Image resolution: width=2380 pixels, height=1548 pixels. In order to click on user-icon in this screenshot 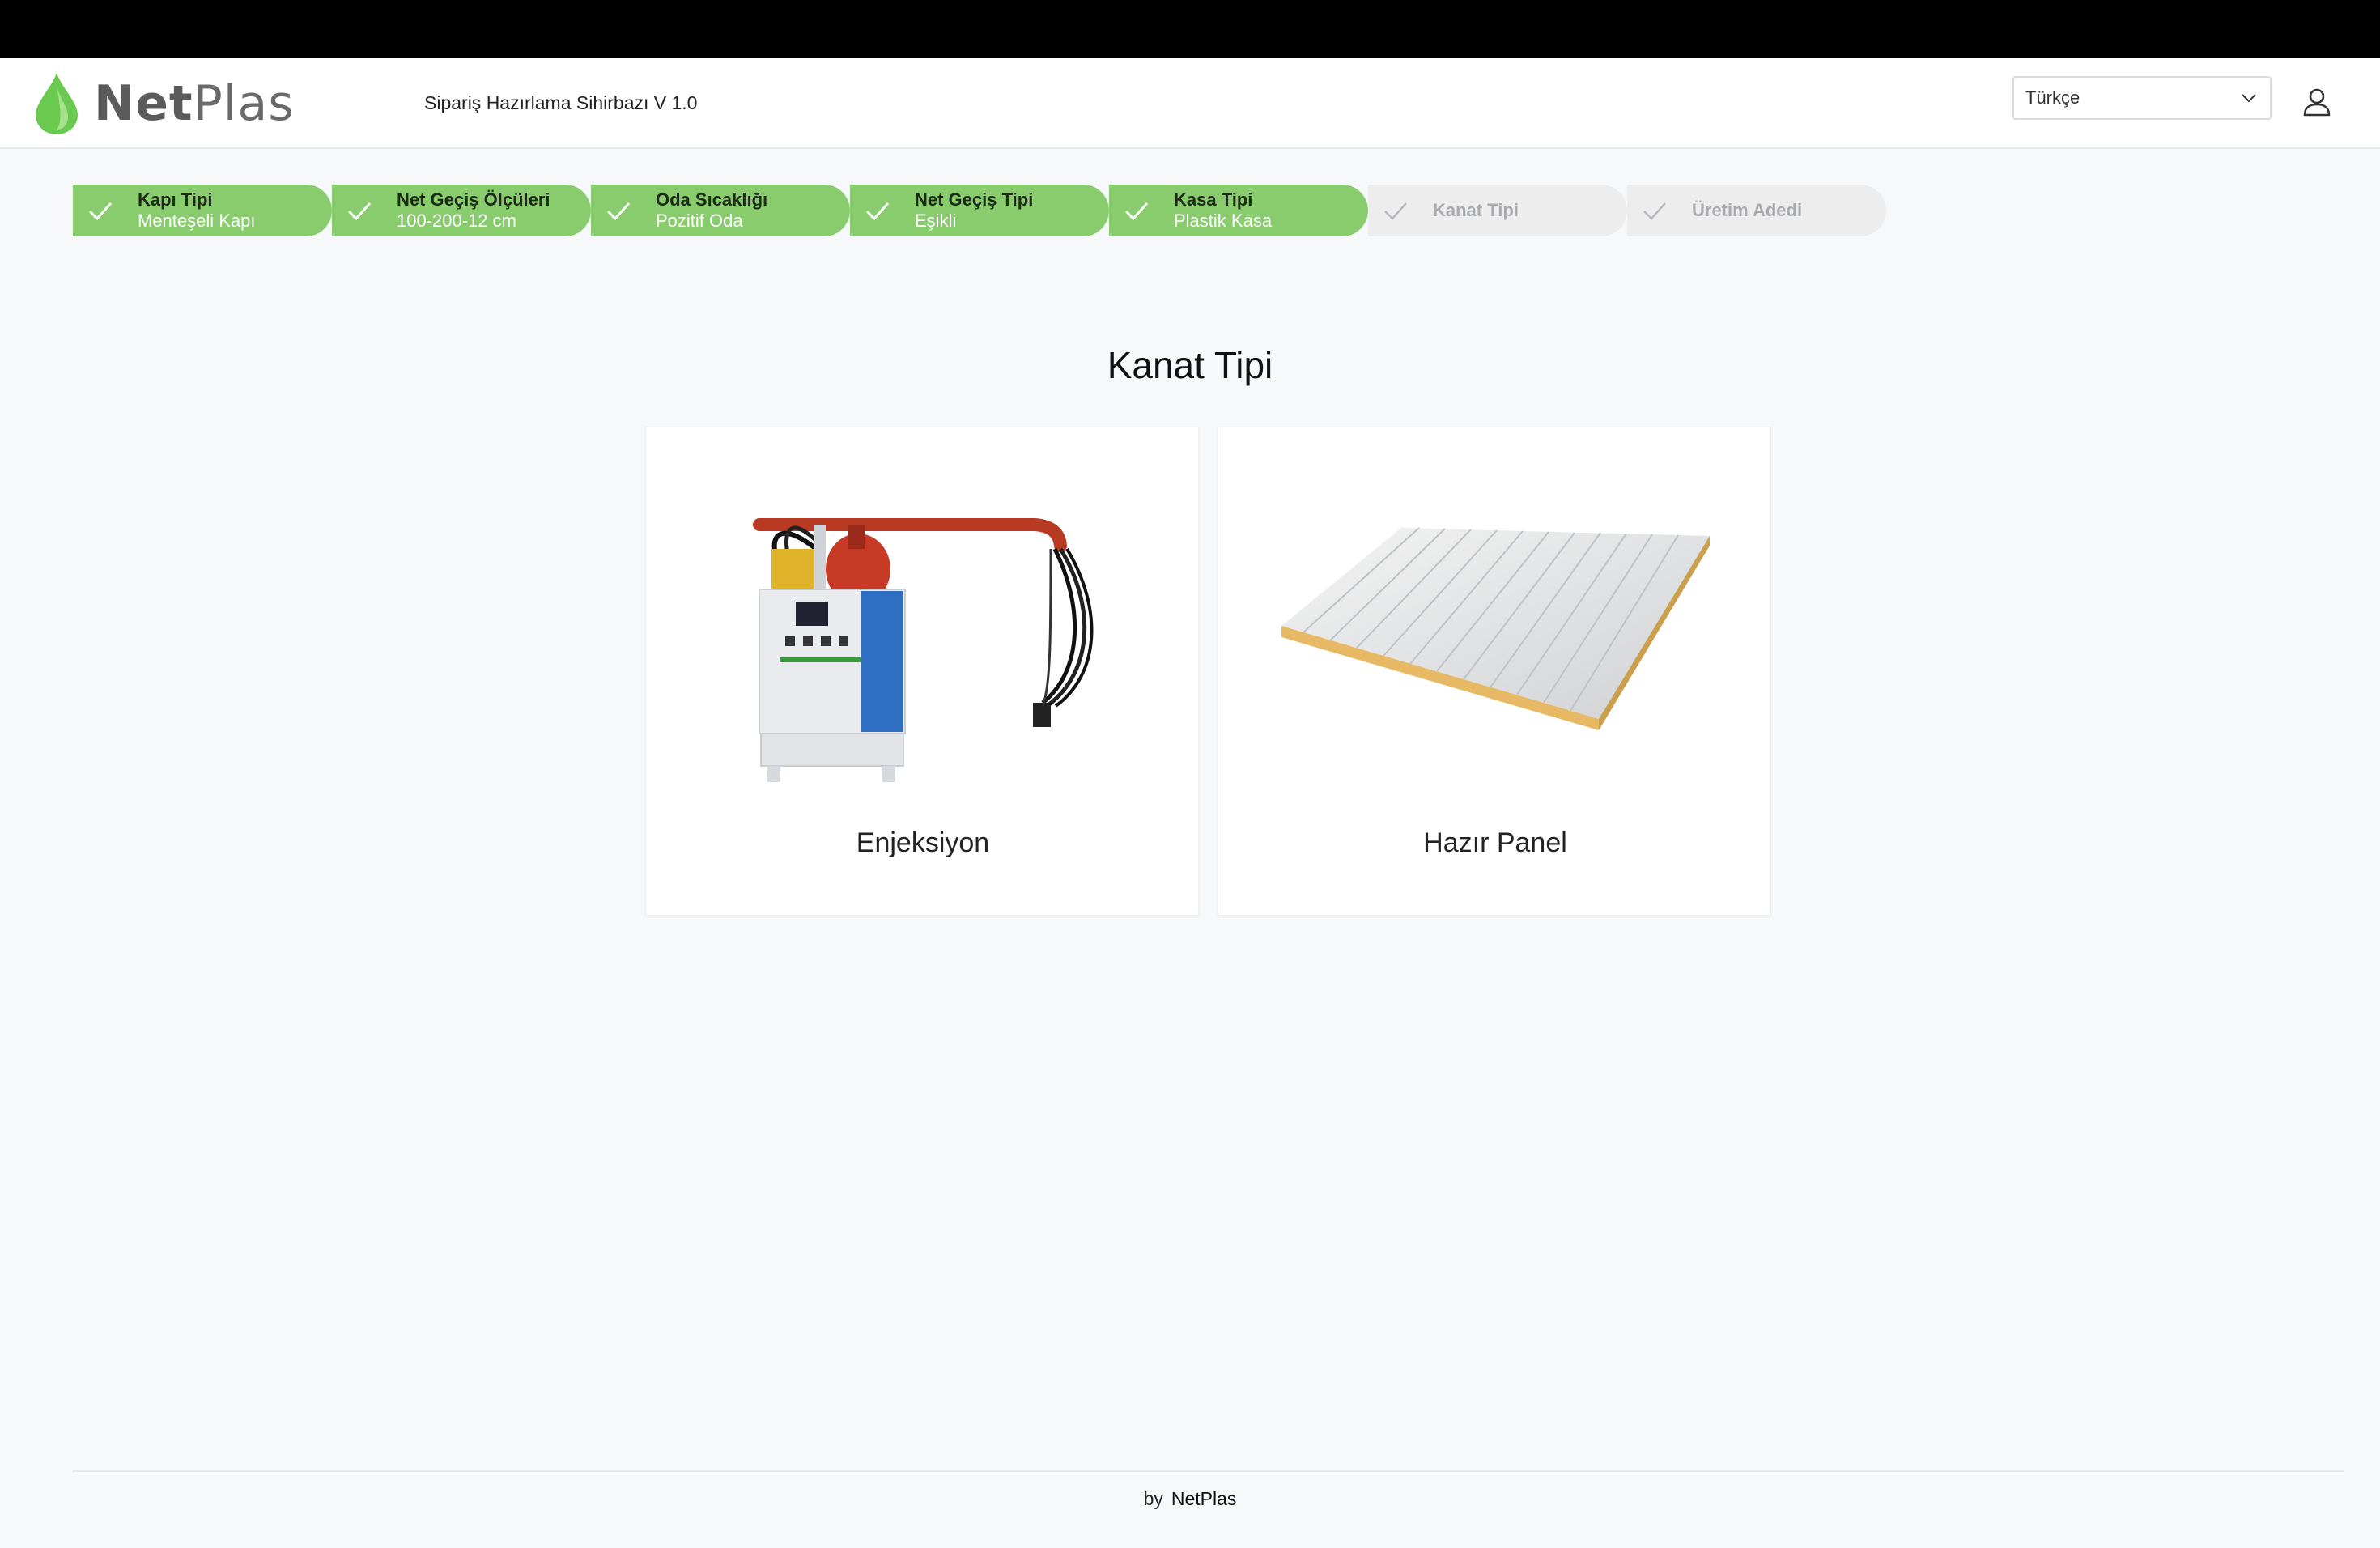, I will do `click(2317, 103)`.